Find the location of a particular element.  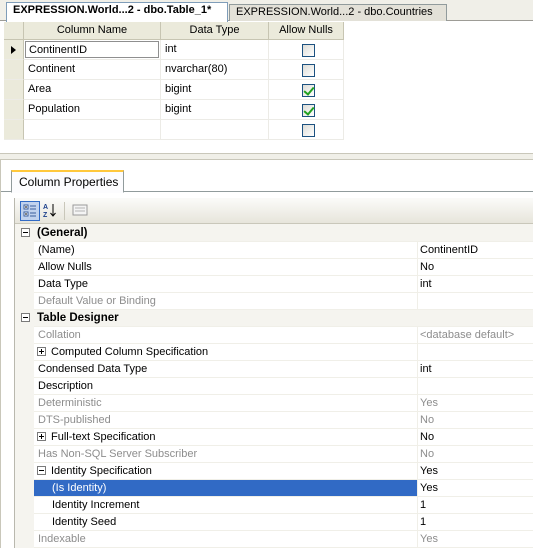

category-general: (General) is located at coordinates (274, 233).